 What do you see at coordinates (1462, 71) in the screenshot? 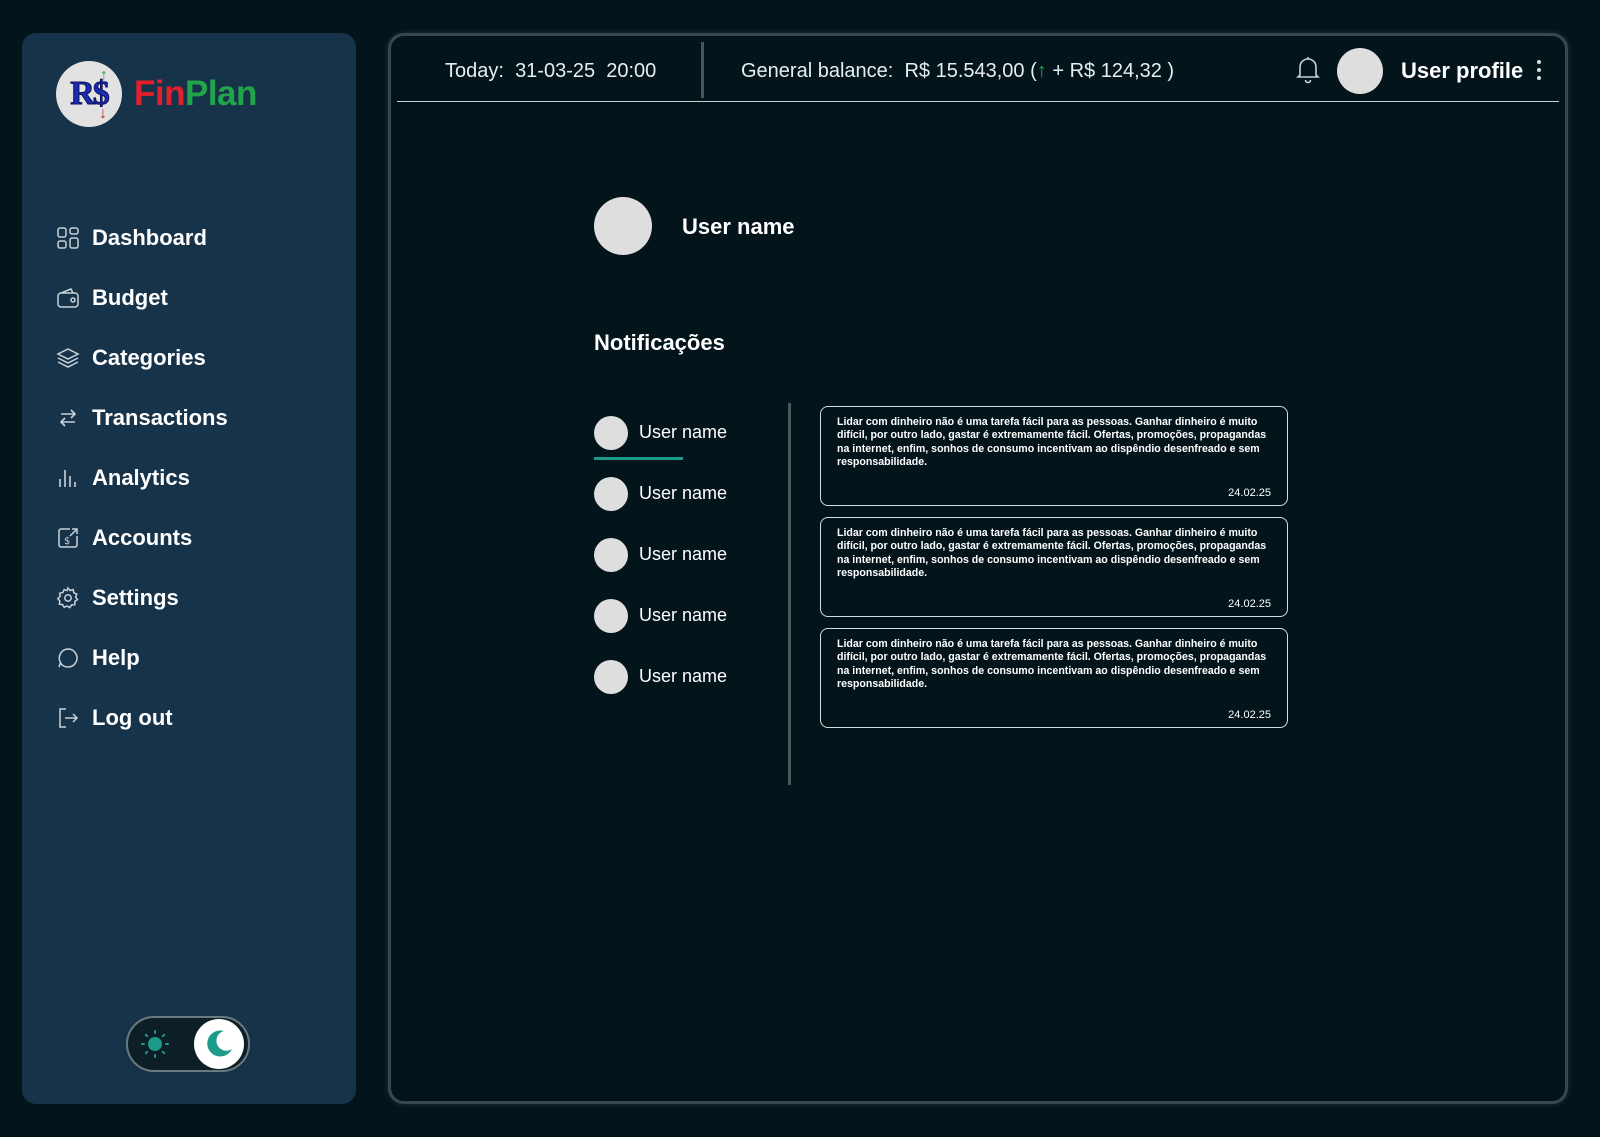
I see `user-profile-link: User profile` at bounding box center [1462, 71].